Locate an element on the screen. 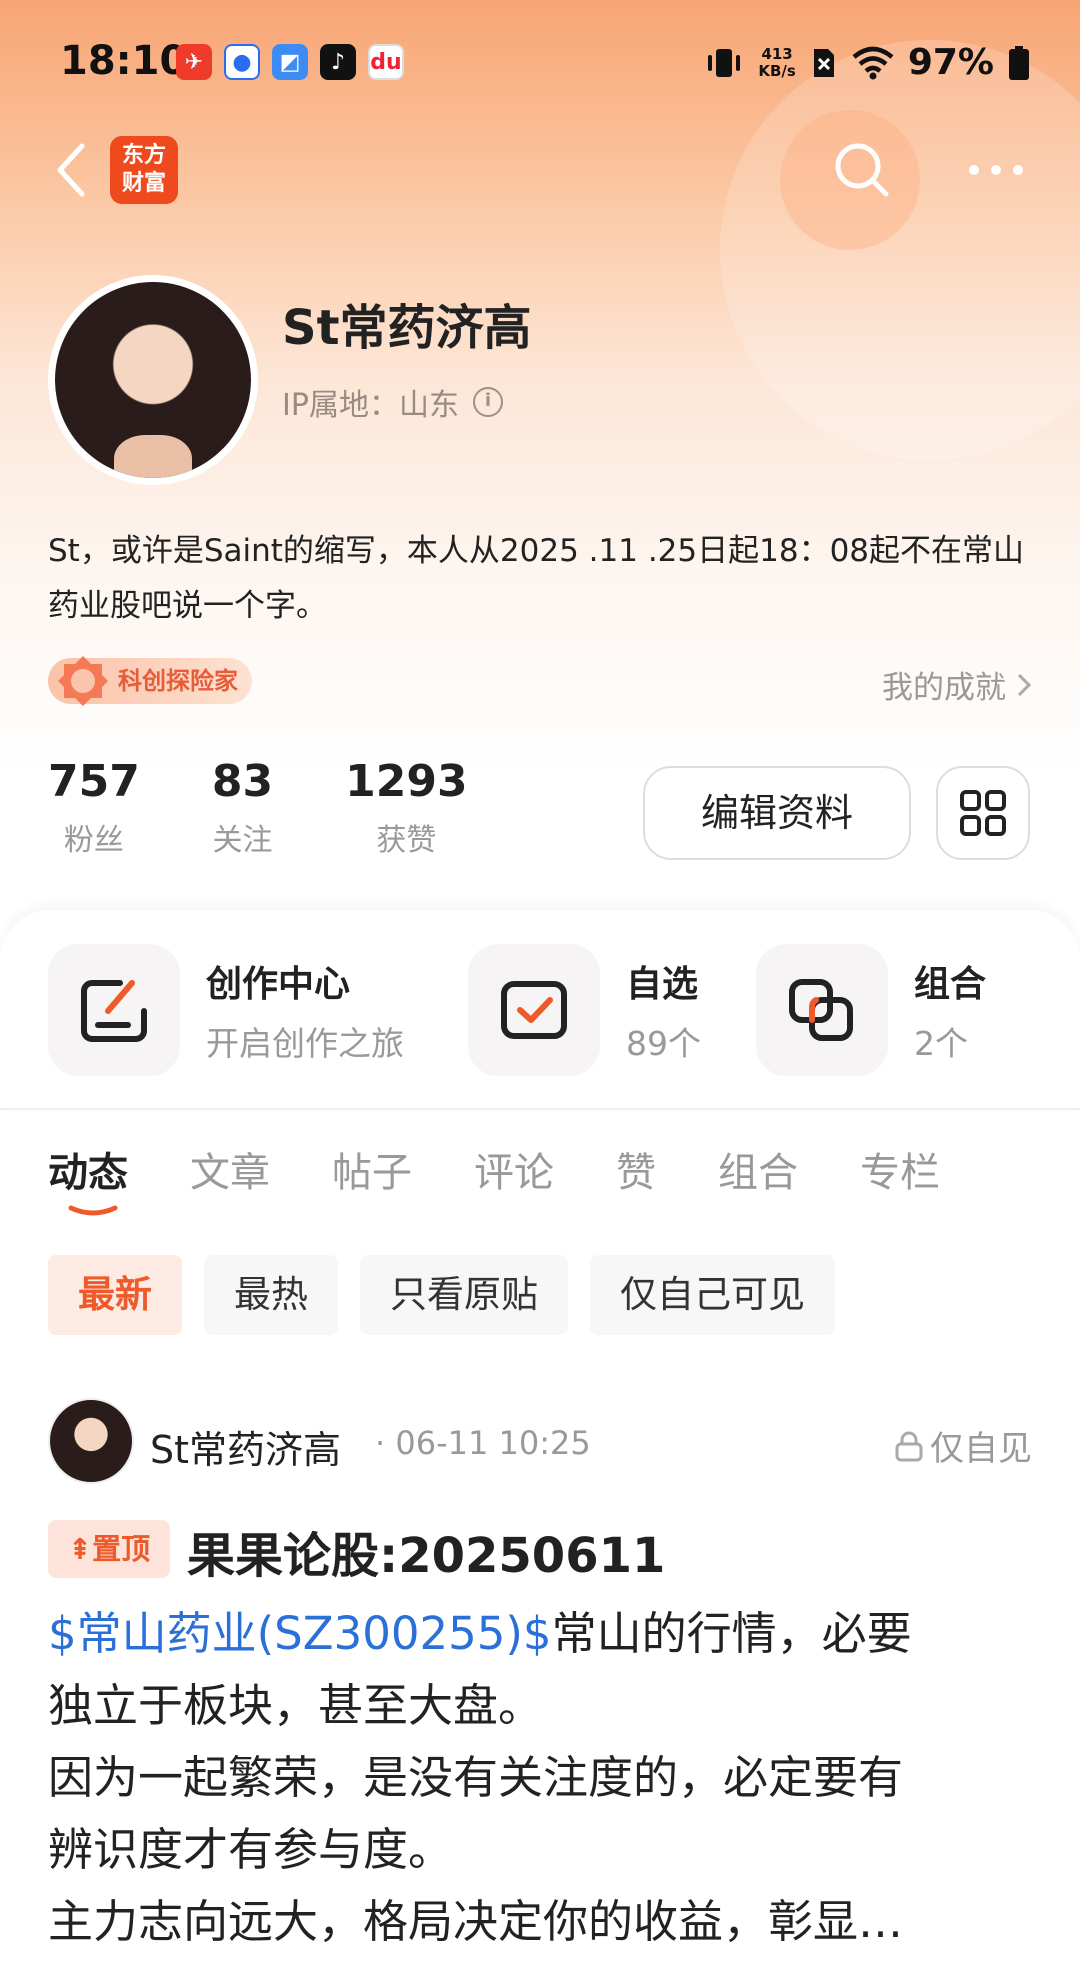  status-bar: 18:10 ✈ ● ◩ ♪ du 413 KB/s 97% is located at coordinates (540, 62).